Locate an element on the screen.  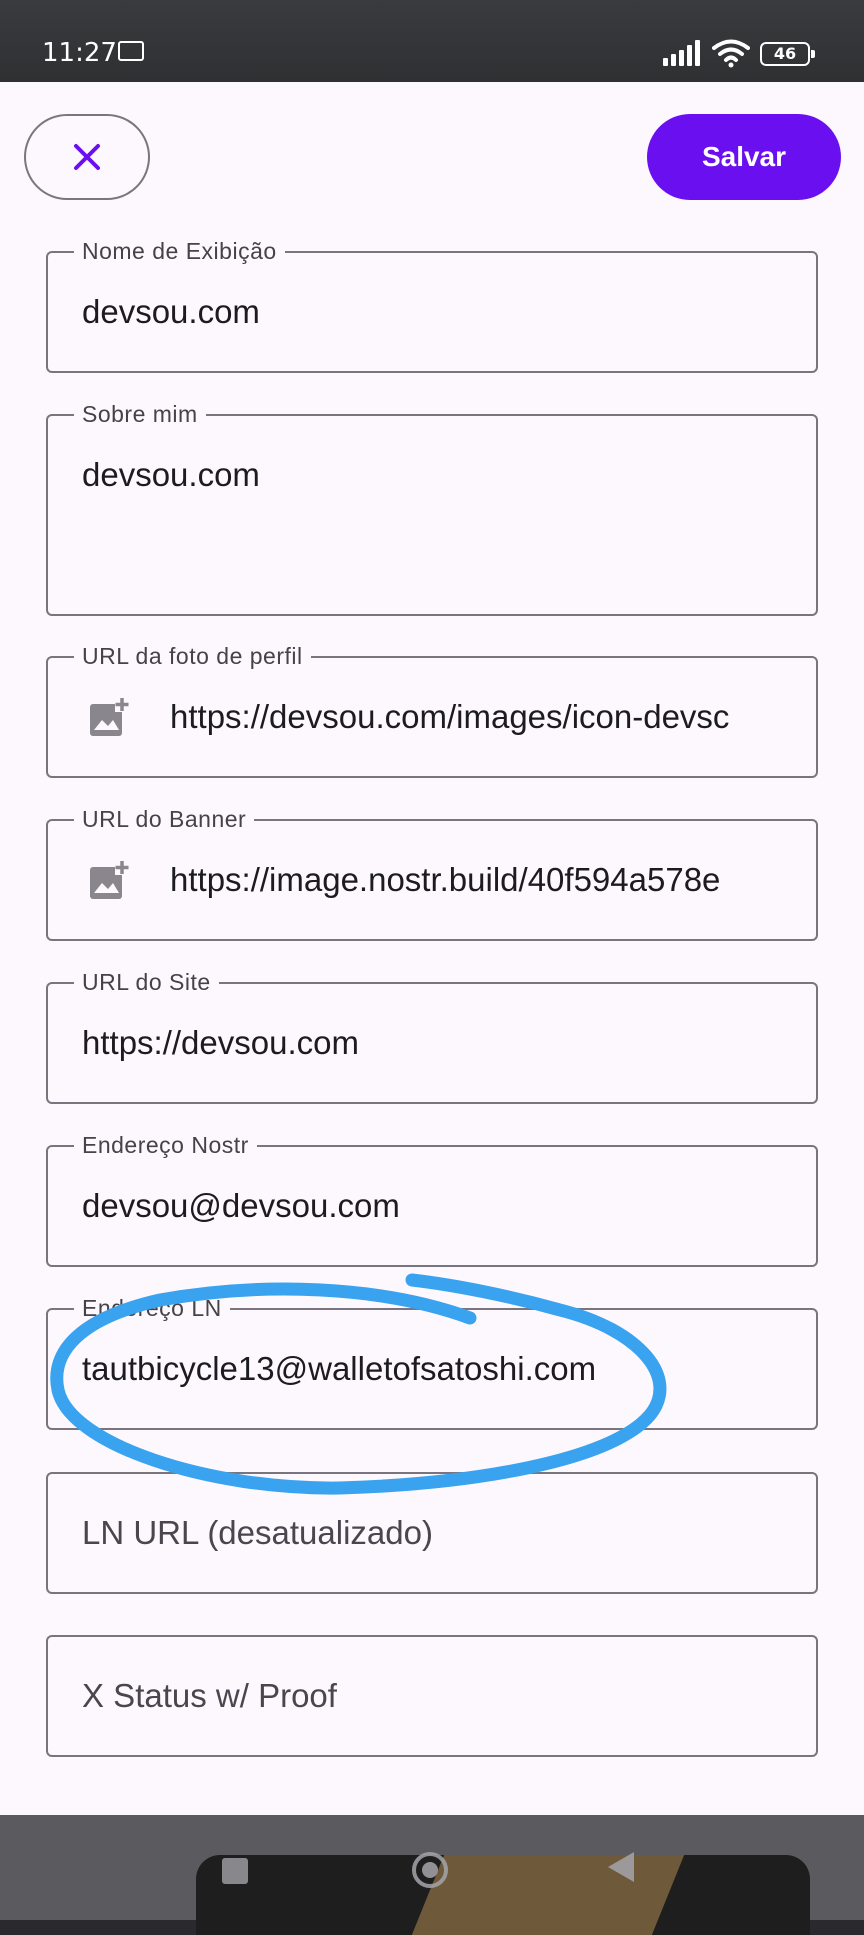
picture-url-label: URL da foto de perfil is located at coordinates (192, 656).